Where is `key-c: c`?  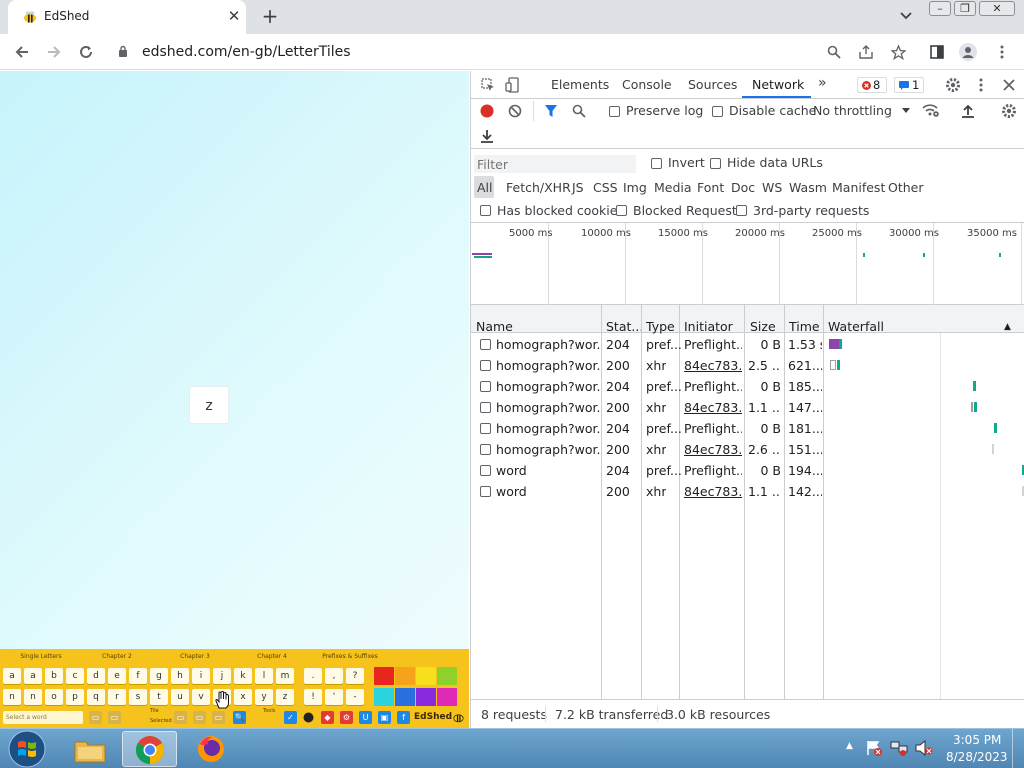 key-c: c is located at coordinates (75, 676).